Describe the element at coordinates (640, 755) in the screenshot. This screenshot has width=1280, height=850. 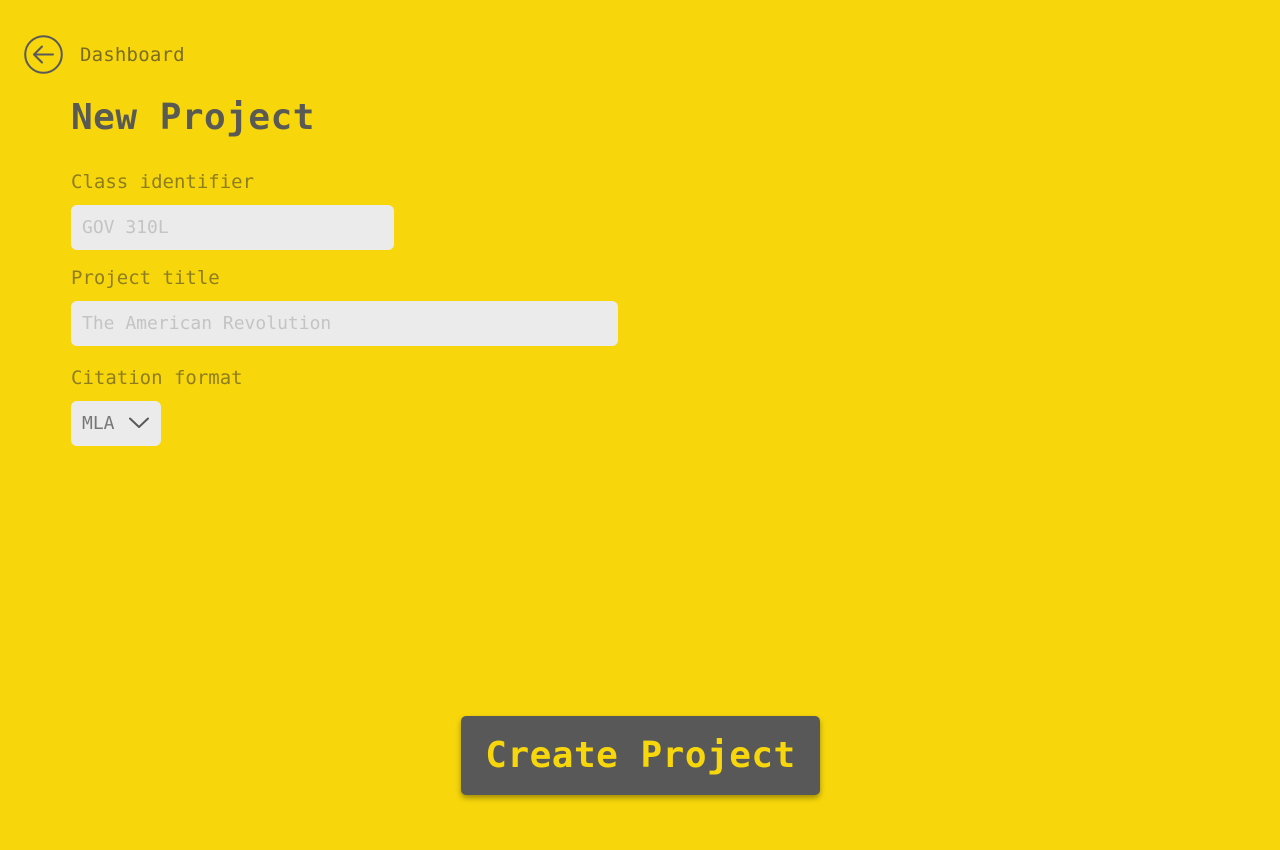
I see `create-project-button: Create Project` at that location.